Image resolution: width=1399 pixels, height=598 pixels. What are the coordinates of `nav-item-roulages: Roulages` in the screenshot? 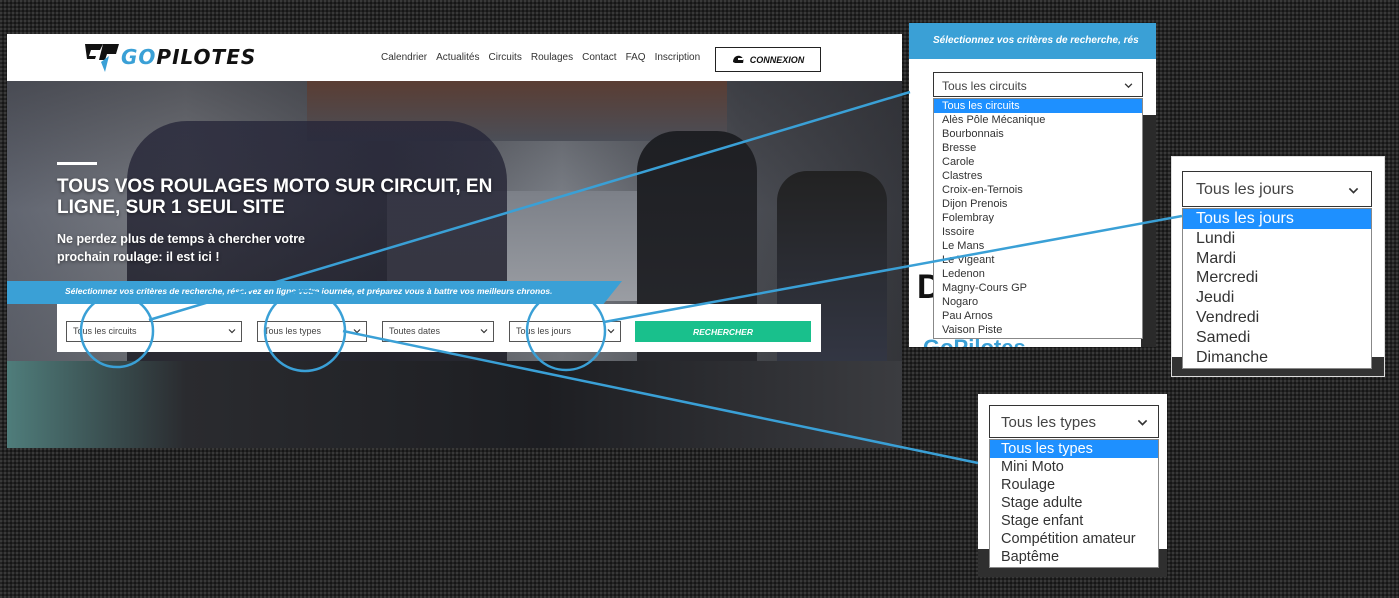 It's located at (552, 57).